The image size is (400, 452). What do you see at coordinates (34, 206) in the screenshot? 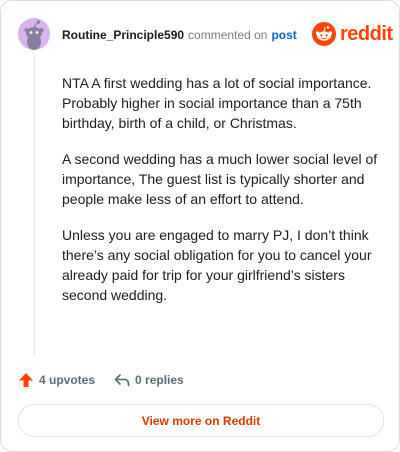
I see `thread-line` at bounding box center [34, 206].